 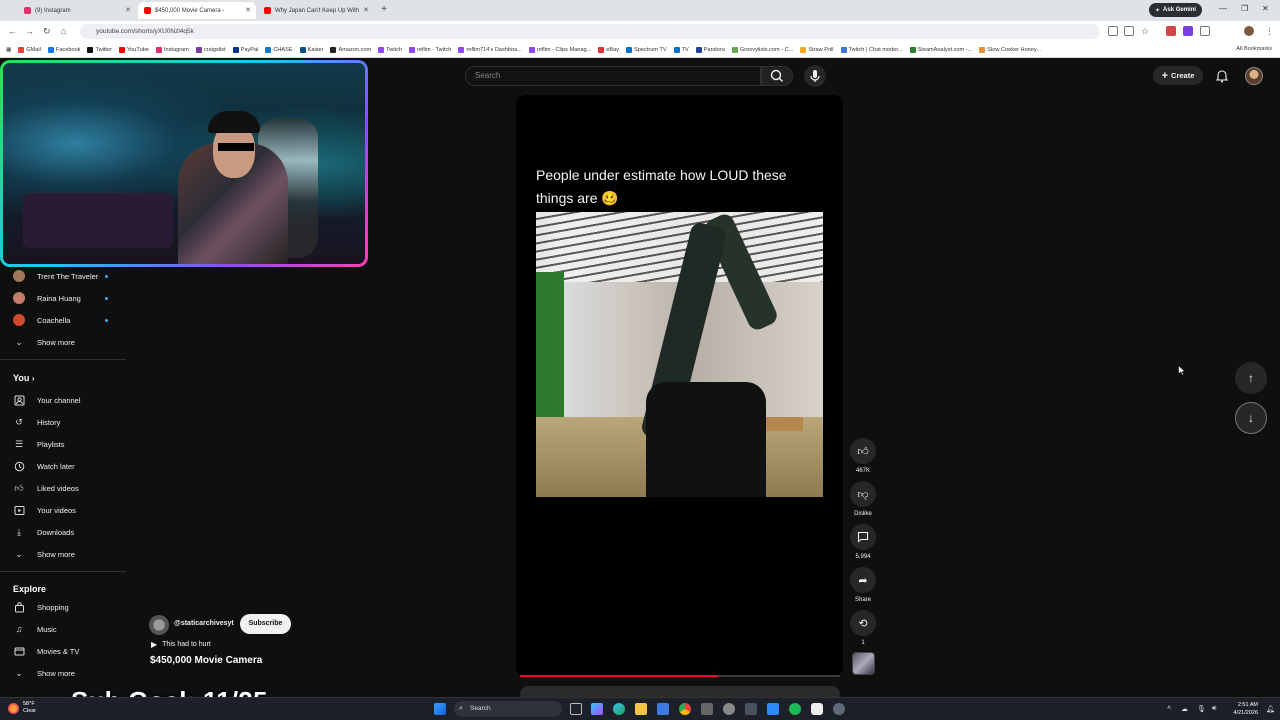 I want to click on dislike-action: 👎︎ Dislike, so click(x=863, y=499).